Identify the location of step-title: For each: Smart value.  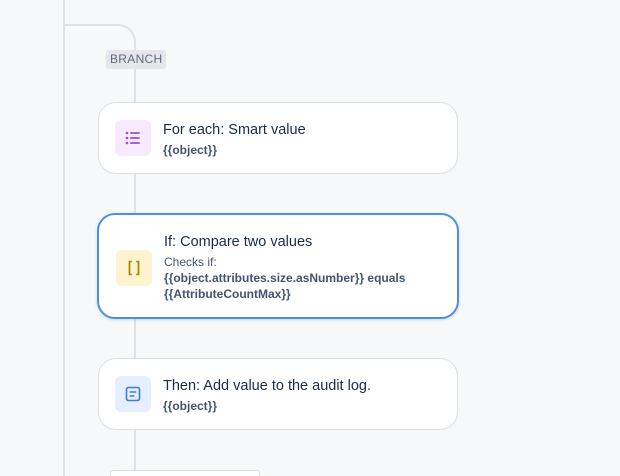
(234, 130).